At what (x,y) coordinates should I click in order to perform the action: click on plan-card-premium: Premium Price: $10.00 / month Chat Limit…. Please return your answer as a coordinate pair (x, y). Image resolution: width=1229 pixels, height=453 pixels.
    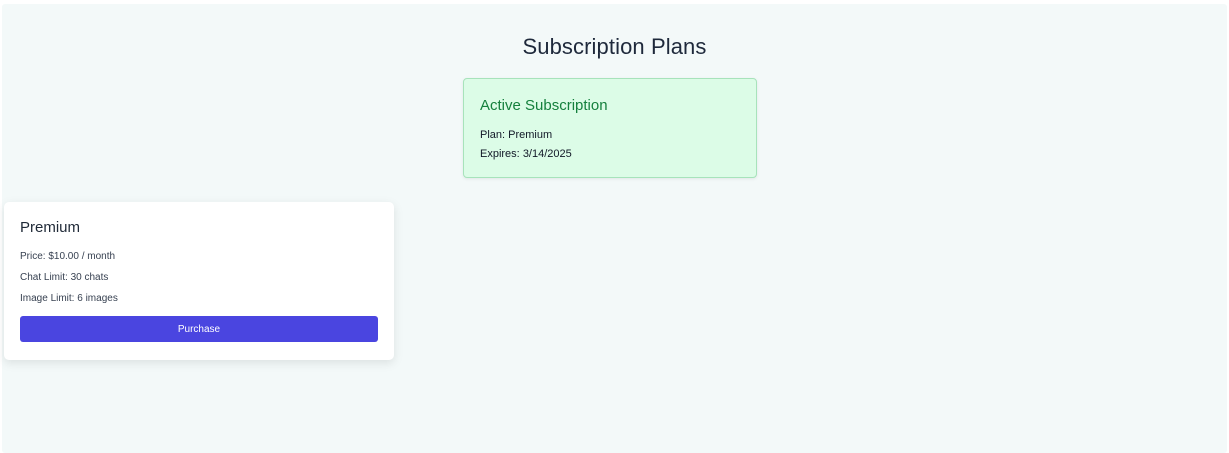
    Looking at the image, I should click on (199, 281).